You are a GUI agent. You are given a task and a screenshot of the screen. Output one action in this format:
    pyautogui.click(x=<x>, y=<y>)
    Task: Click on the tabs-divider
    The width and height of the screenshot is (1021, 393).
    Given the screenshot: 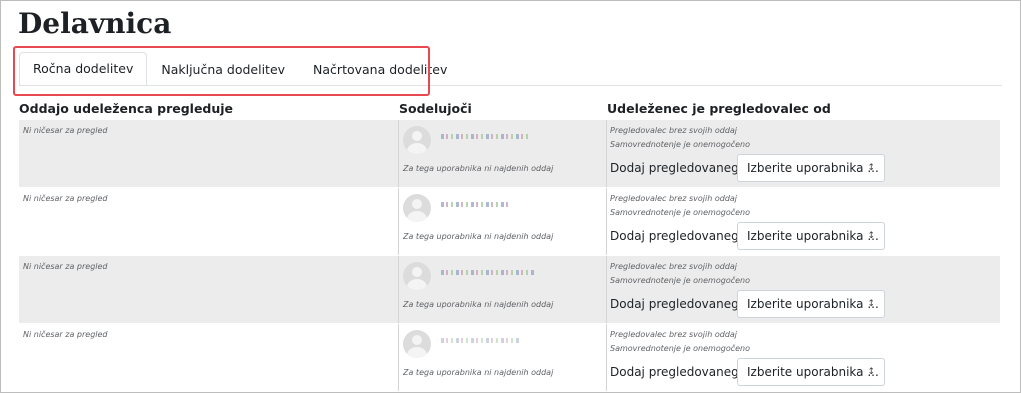 What is the action you would take?
    pyautogui.click(x=510, y=85)
    